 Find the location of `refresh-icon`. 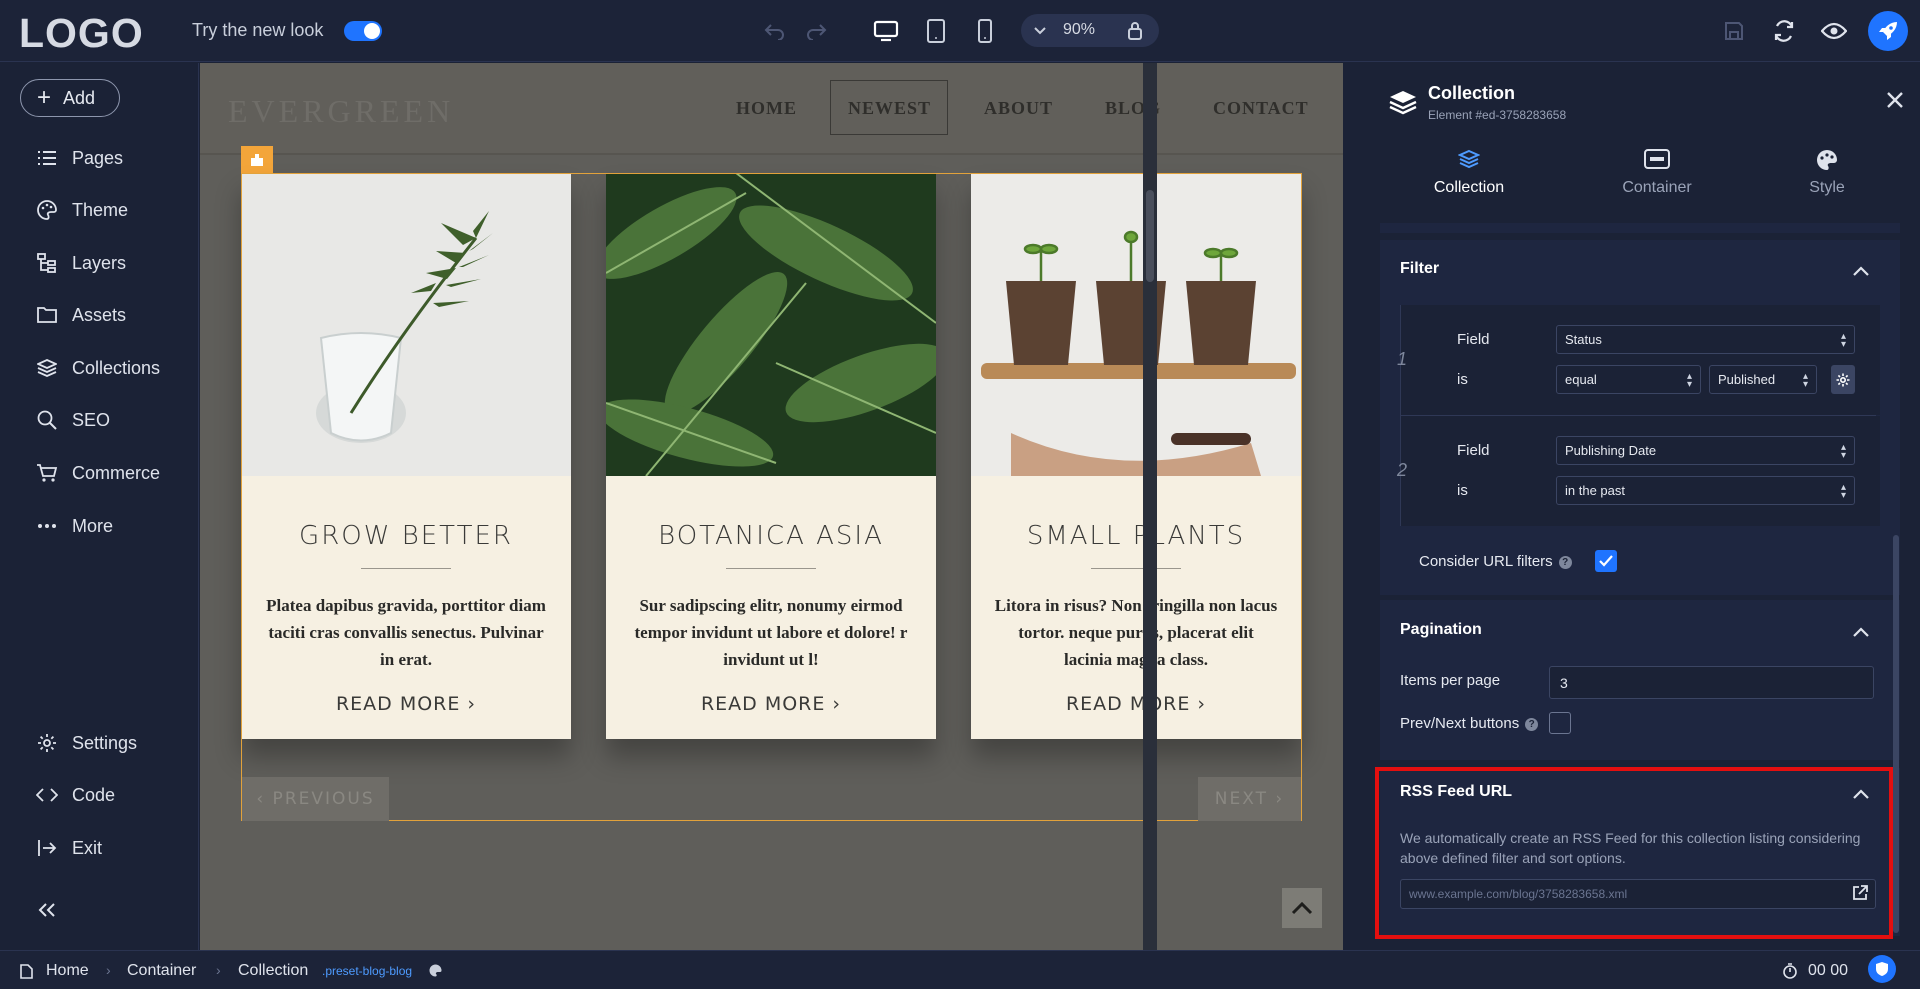

refresh-icon is located at coordinates (1784, 31).